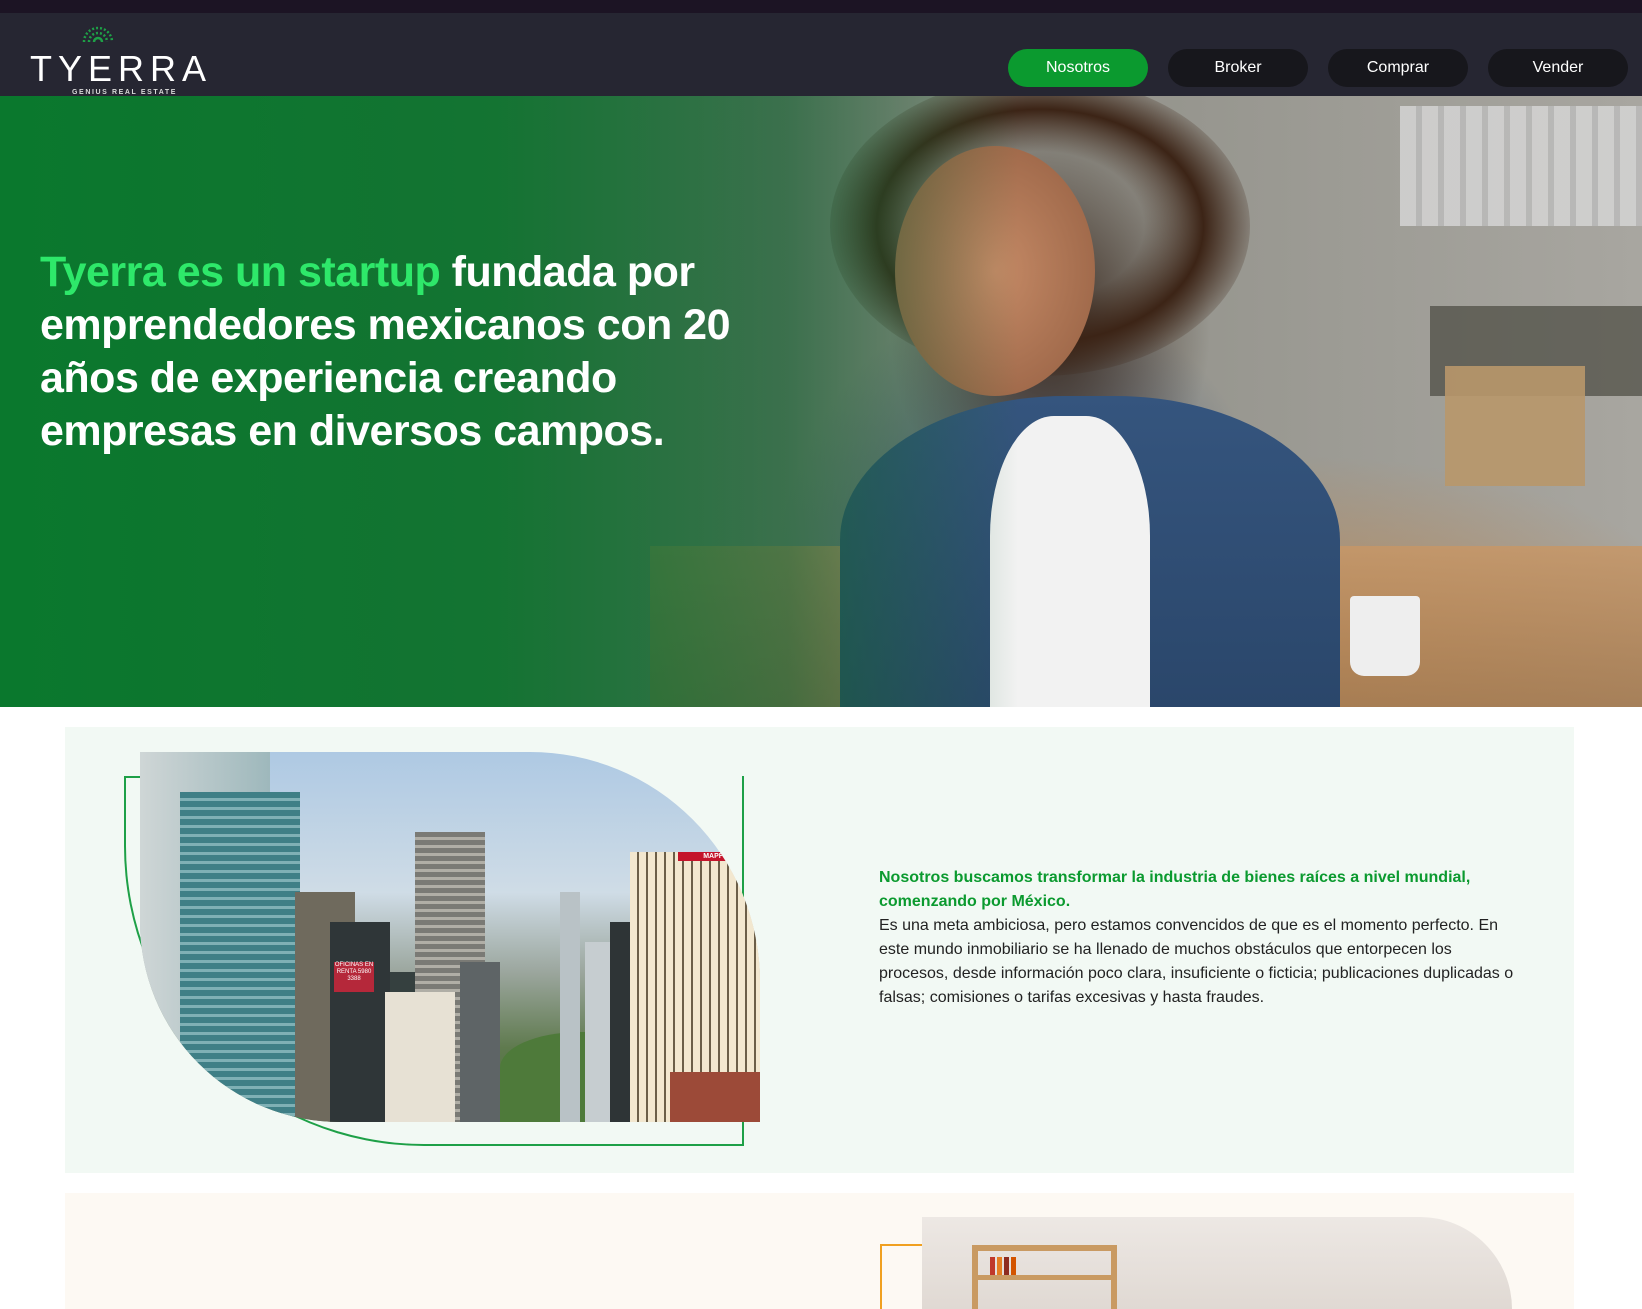 The width and height of the screenshot is (1642, 1309). I want to click on image-shelf-board, so click(1044, 1277).